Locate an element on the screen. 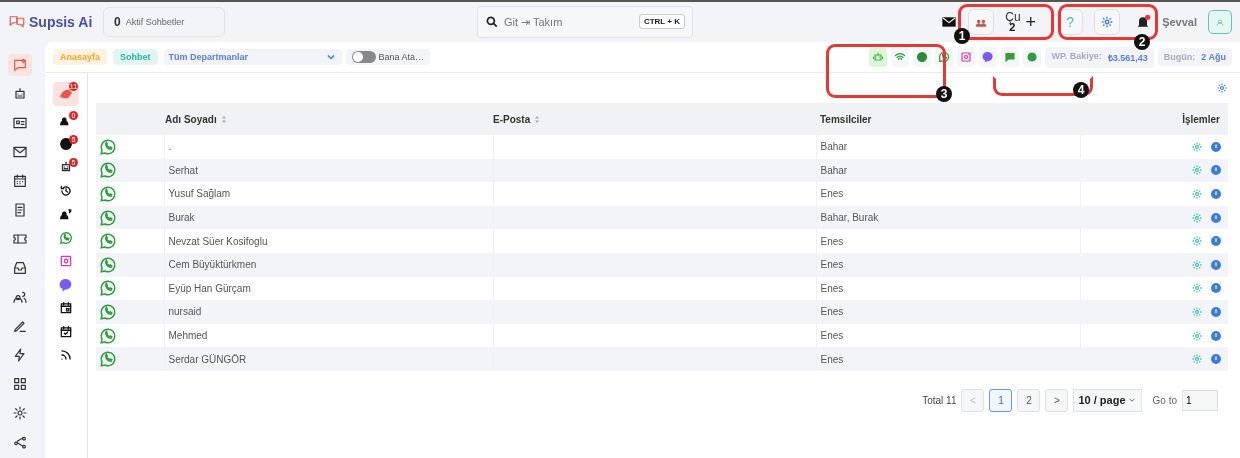  page-button: 2 is located at coordinates (1029, 400).